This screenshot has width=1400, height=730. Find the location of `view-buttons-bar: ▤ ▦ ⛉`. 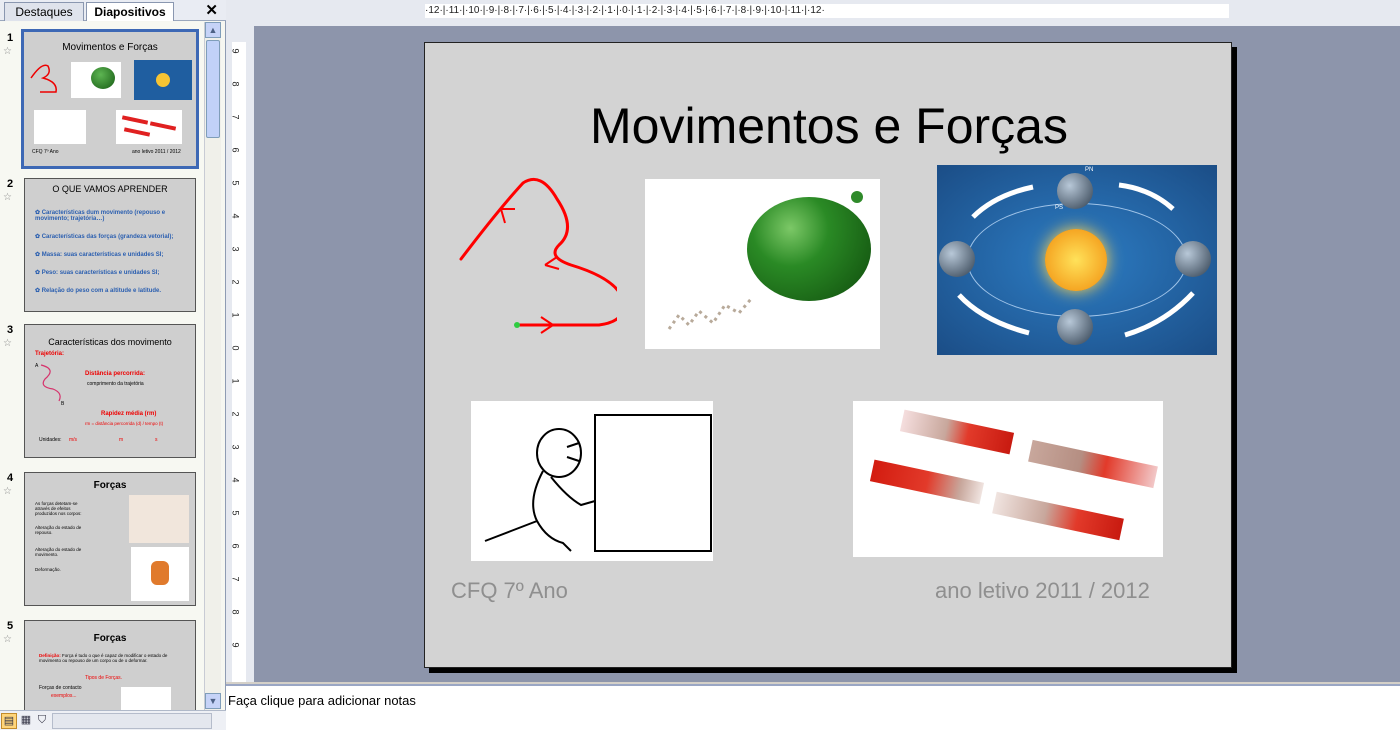

view-buttons-bar: ▤ ▦ ⛉ is located at coordinates (113, 720).